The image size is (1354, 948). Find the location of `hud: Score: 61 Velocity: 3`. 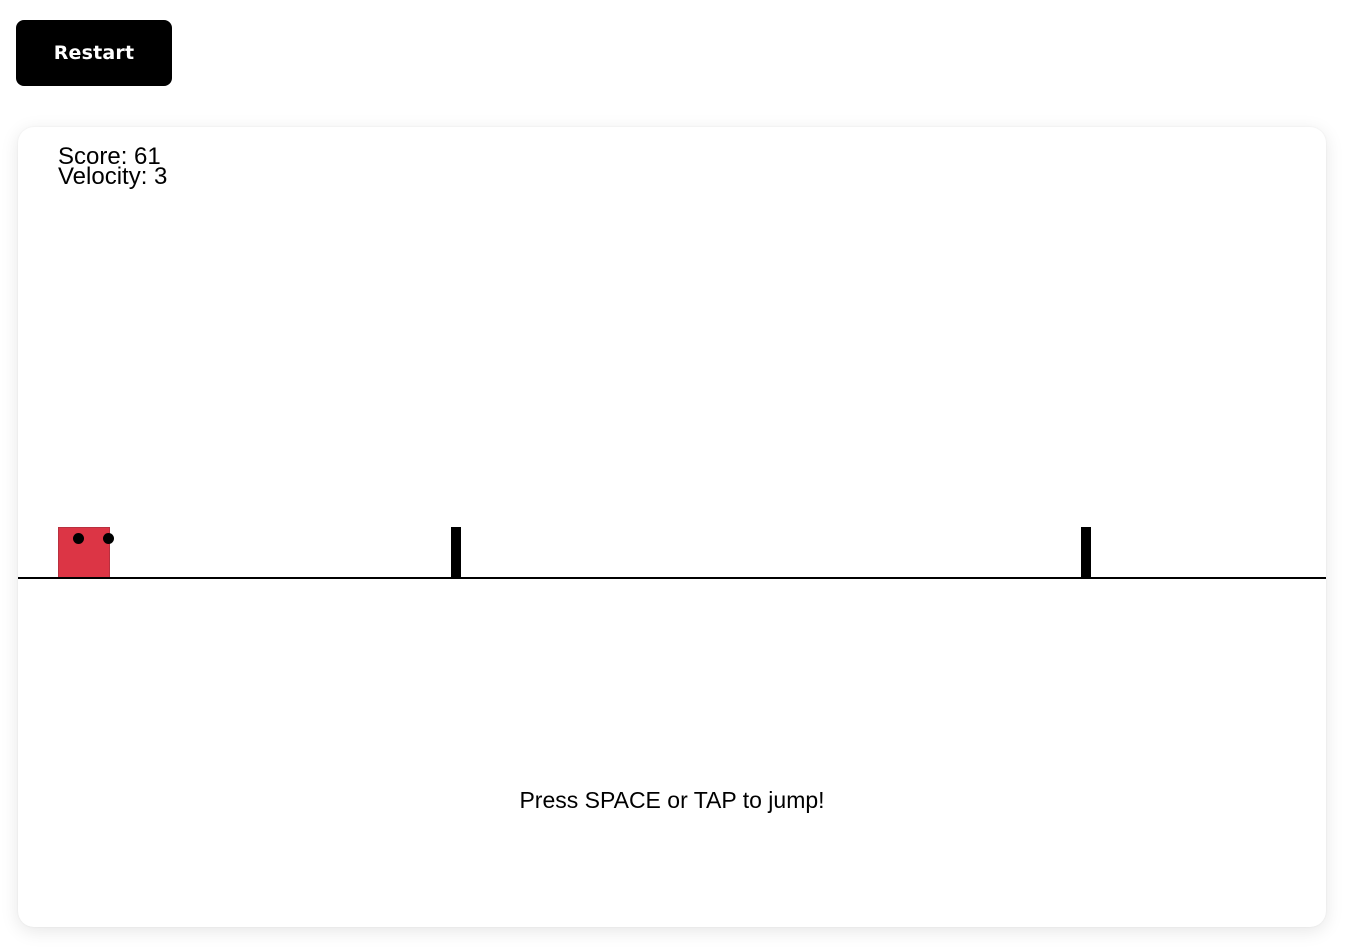

hud: Score: 61 Velocity: 3 is located at coordinates (113, 167).